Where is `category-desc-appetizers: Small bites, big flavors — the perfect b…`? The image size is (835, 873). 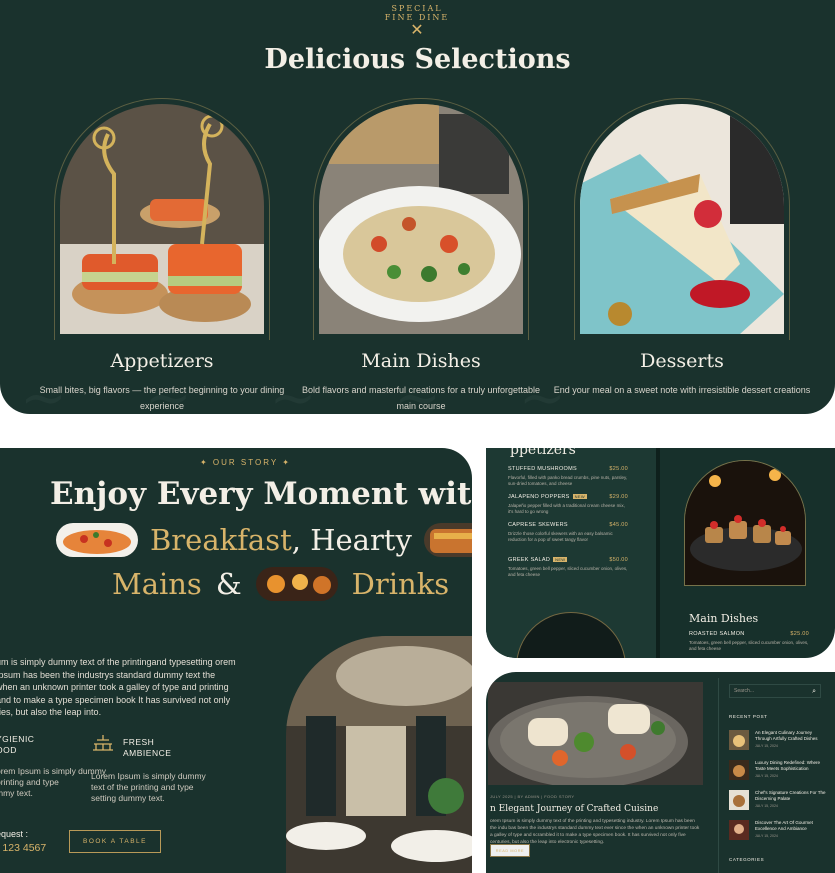
category-desc-appetizers: Small bites, big flavors — the perfect b… is located at coordinates (162, 398).